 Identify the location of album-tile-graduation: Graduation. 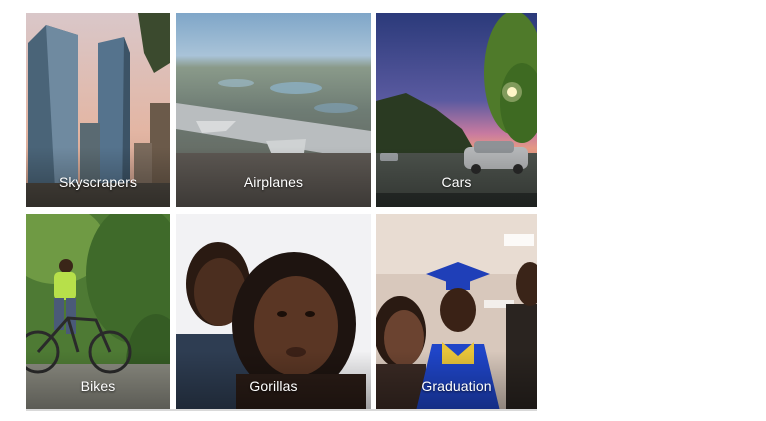
(456, 312).